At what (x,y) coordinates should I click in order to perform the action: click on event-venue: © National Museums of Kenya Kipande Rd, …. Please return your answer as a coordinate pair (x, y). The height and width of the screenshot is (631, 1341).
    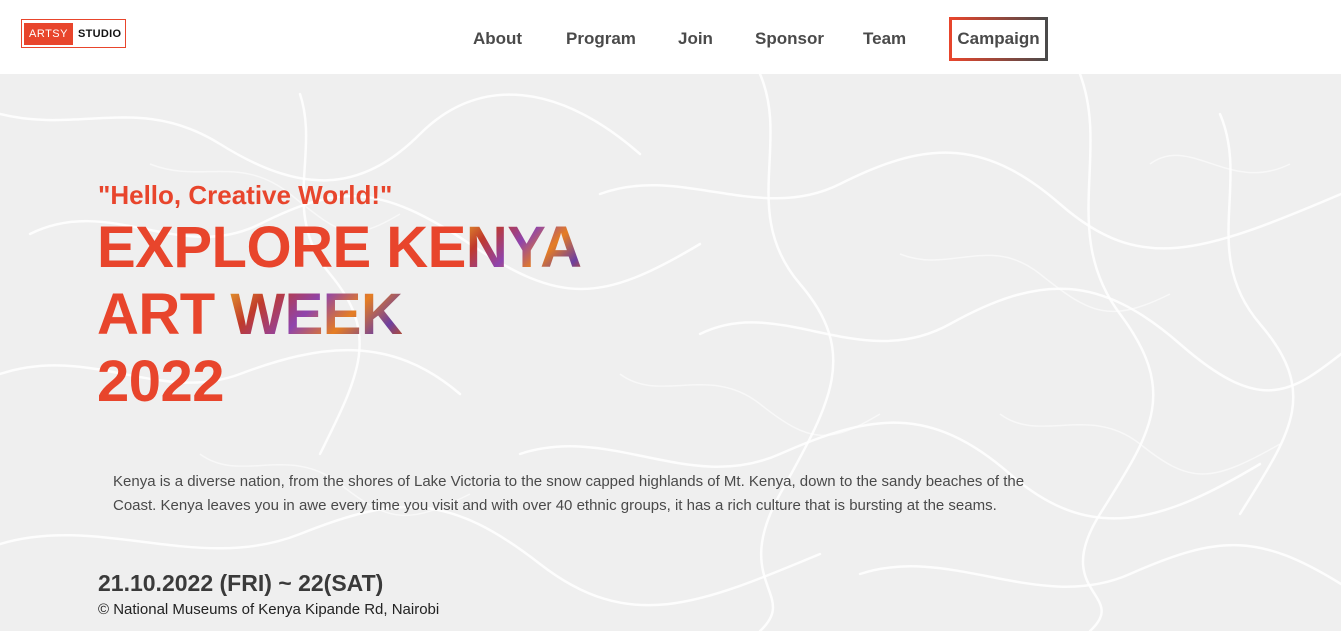
    Looking at the image, I should click on (269, 609).